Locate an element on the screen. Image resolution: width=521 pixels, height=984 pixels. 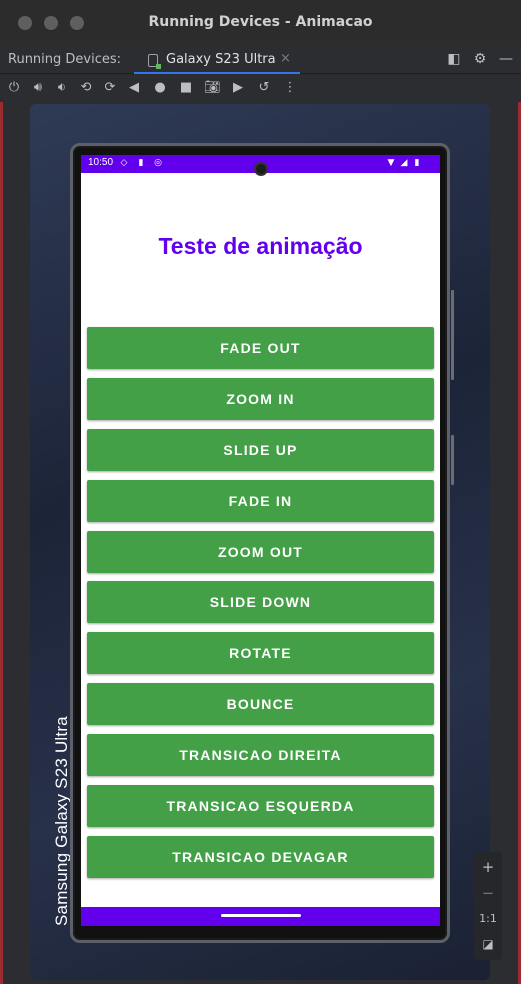
overview-icon: ■ is located at coordinates (186, 88).